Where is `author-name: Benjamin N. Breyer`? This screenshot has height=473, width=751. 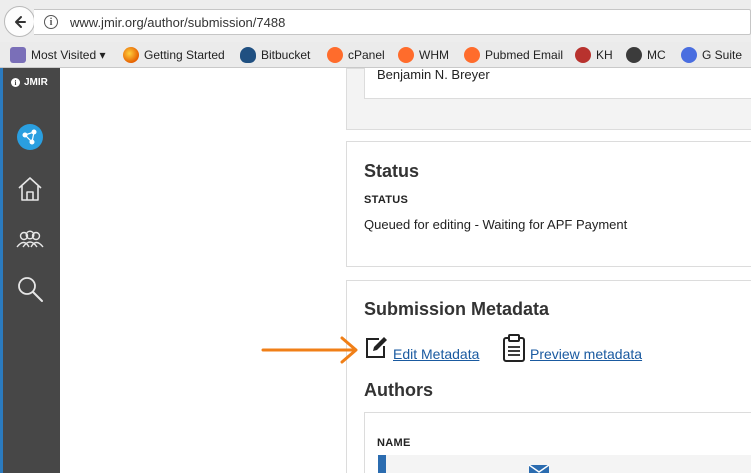
author-name: Benjamin N. Breyer is located at coordinates (433, 74).